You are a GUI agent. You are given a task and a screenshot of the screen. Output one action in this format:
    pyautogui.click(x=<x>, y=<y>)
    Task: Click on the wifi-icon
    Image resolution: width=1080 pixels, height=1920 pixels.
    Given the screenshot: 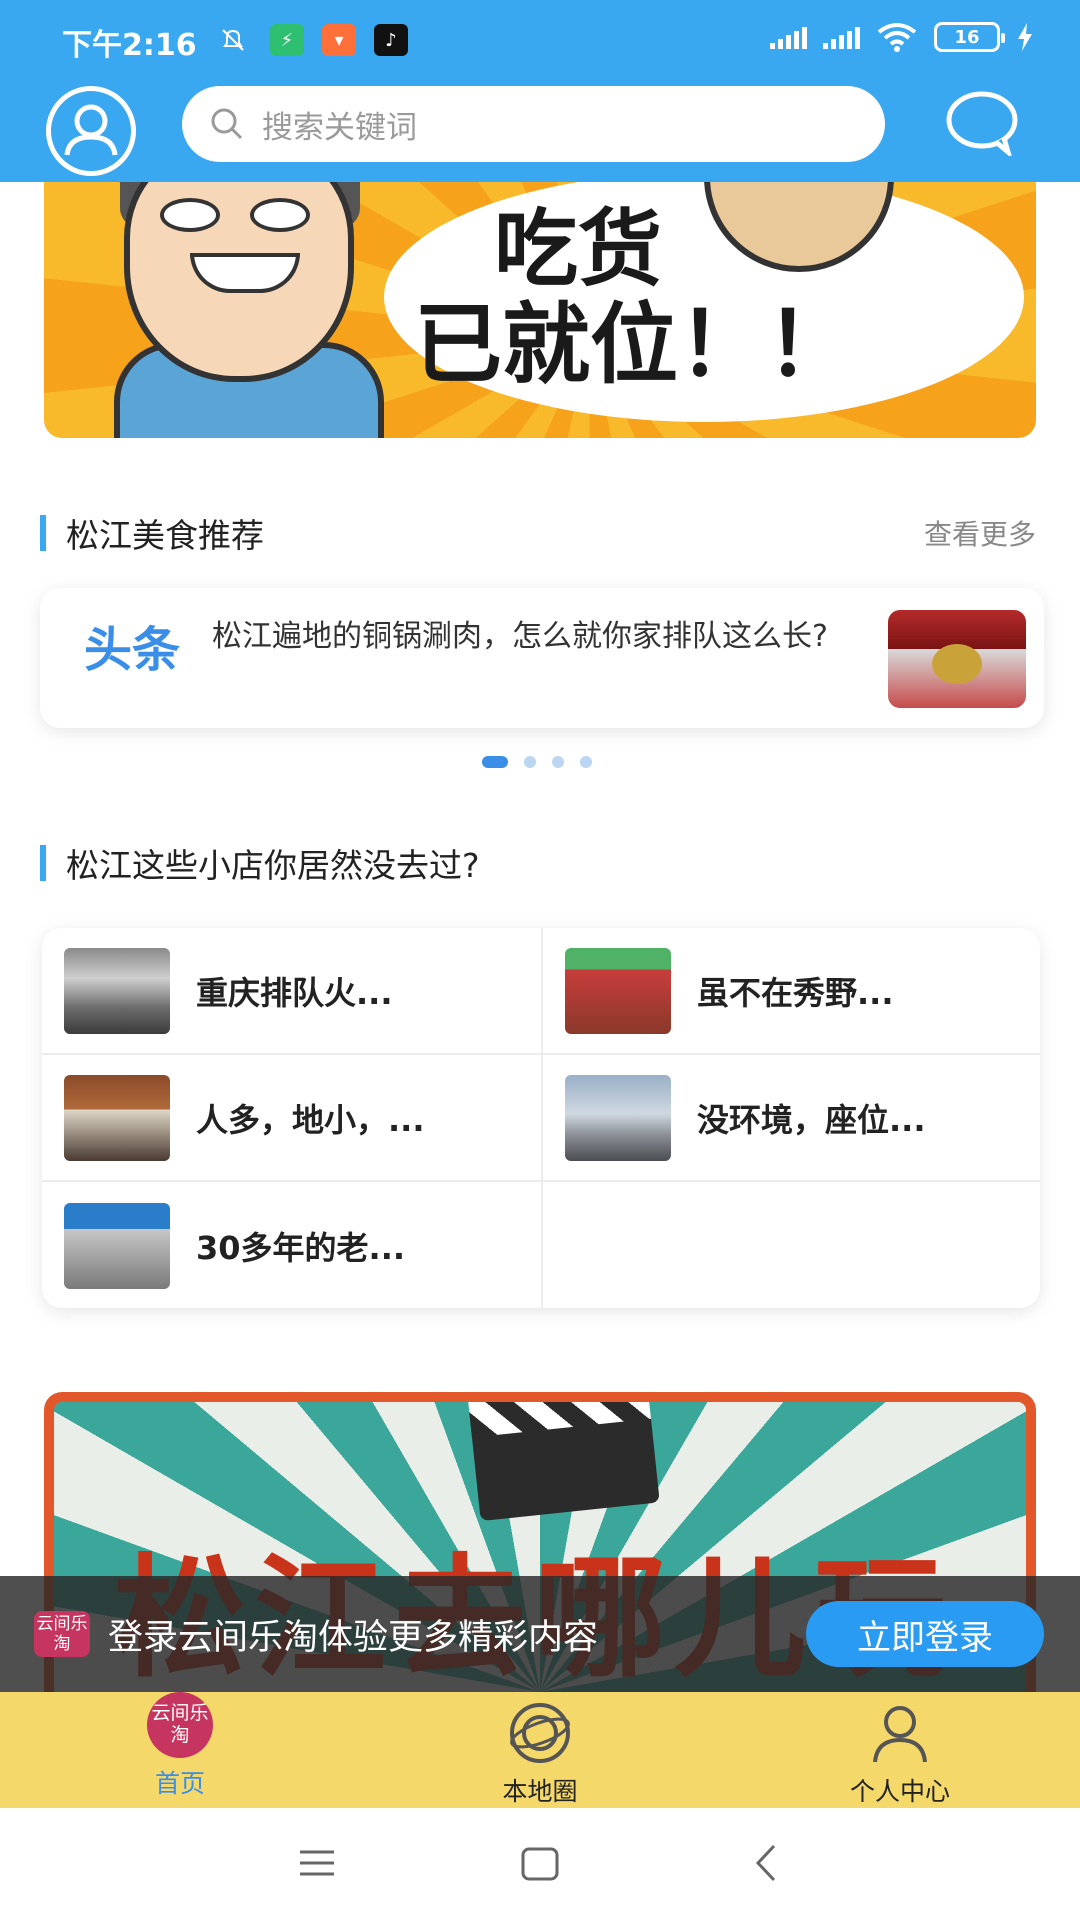 What is the action you would take?
    pyautogui.click(x=897, y=37)
    